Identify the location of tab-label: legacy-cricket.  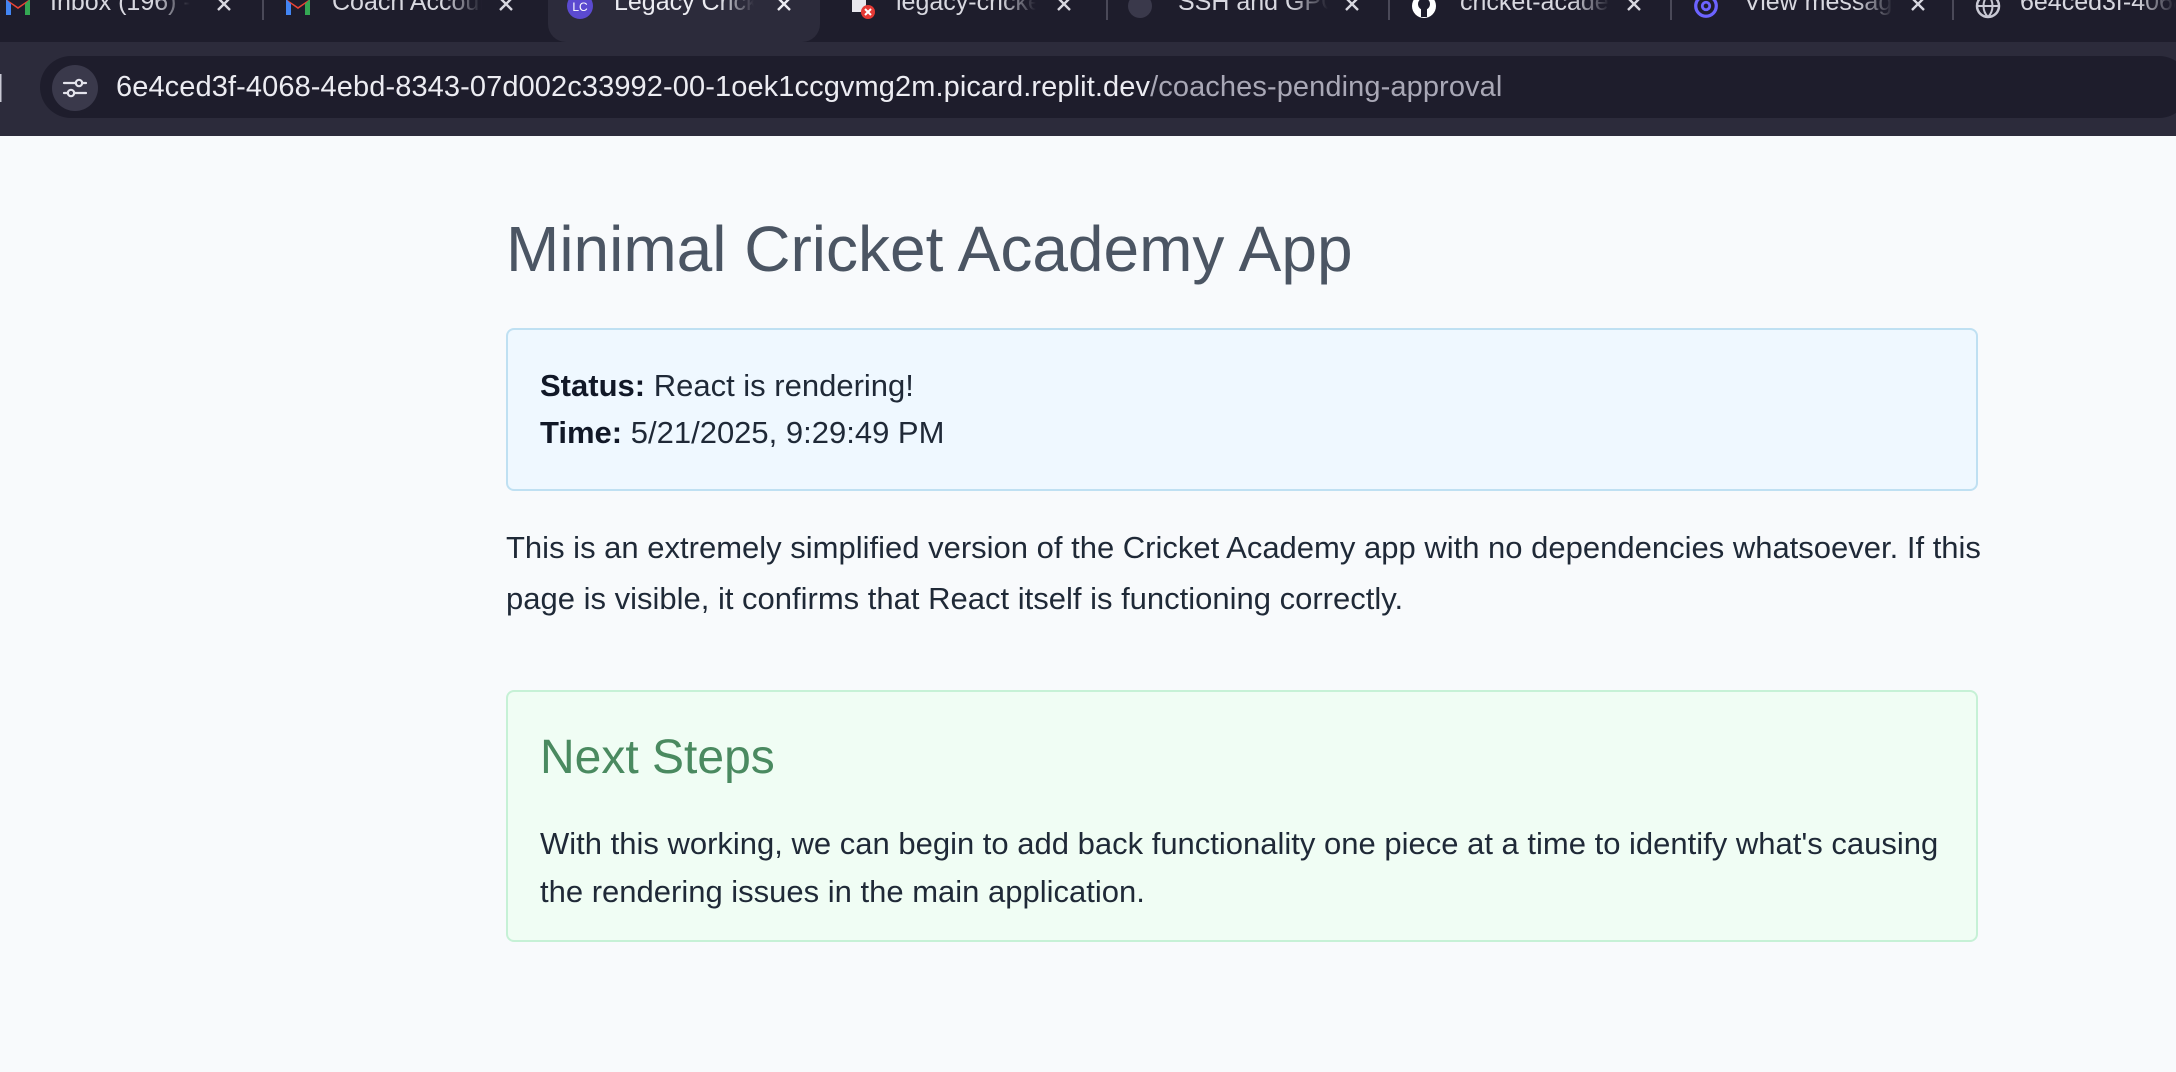
(966, 8).